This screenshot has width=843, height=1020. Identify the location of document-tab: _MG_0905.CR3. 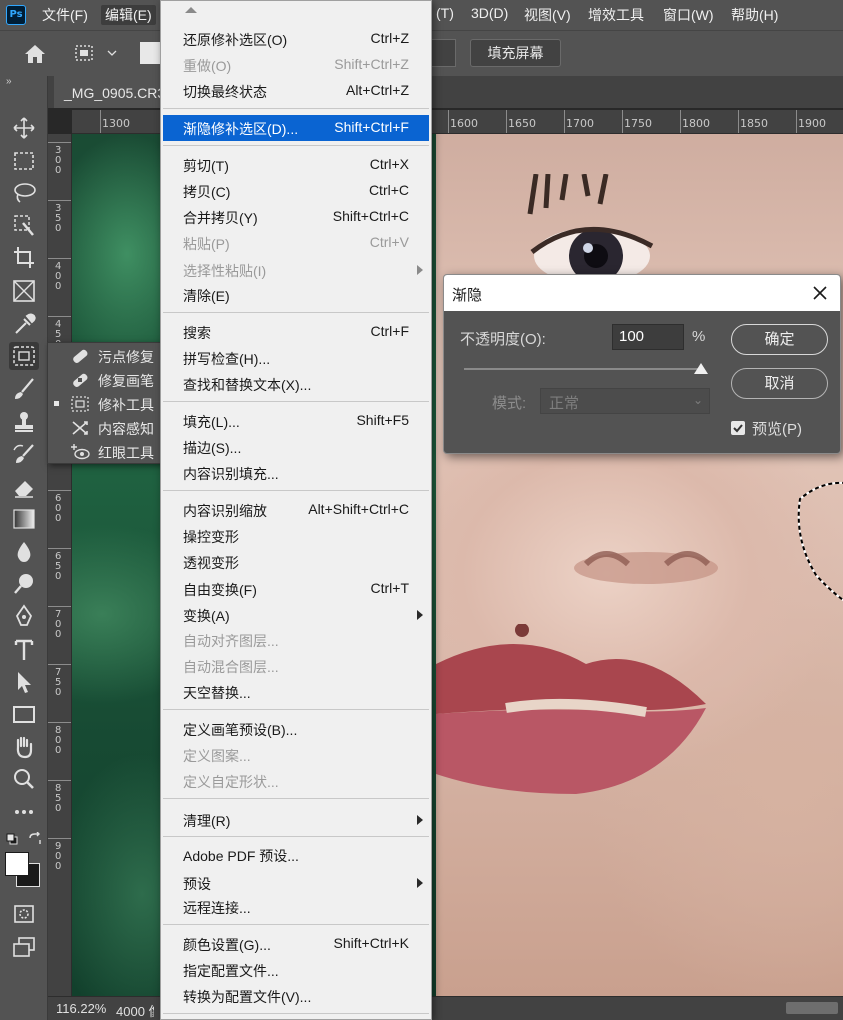
(107, 92).